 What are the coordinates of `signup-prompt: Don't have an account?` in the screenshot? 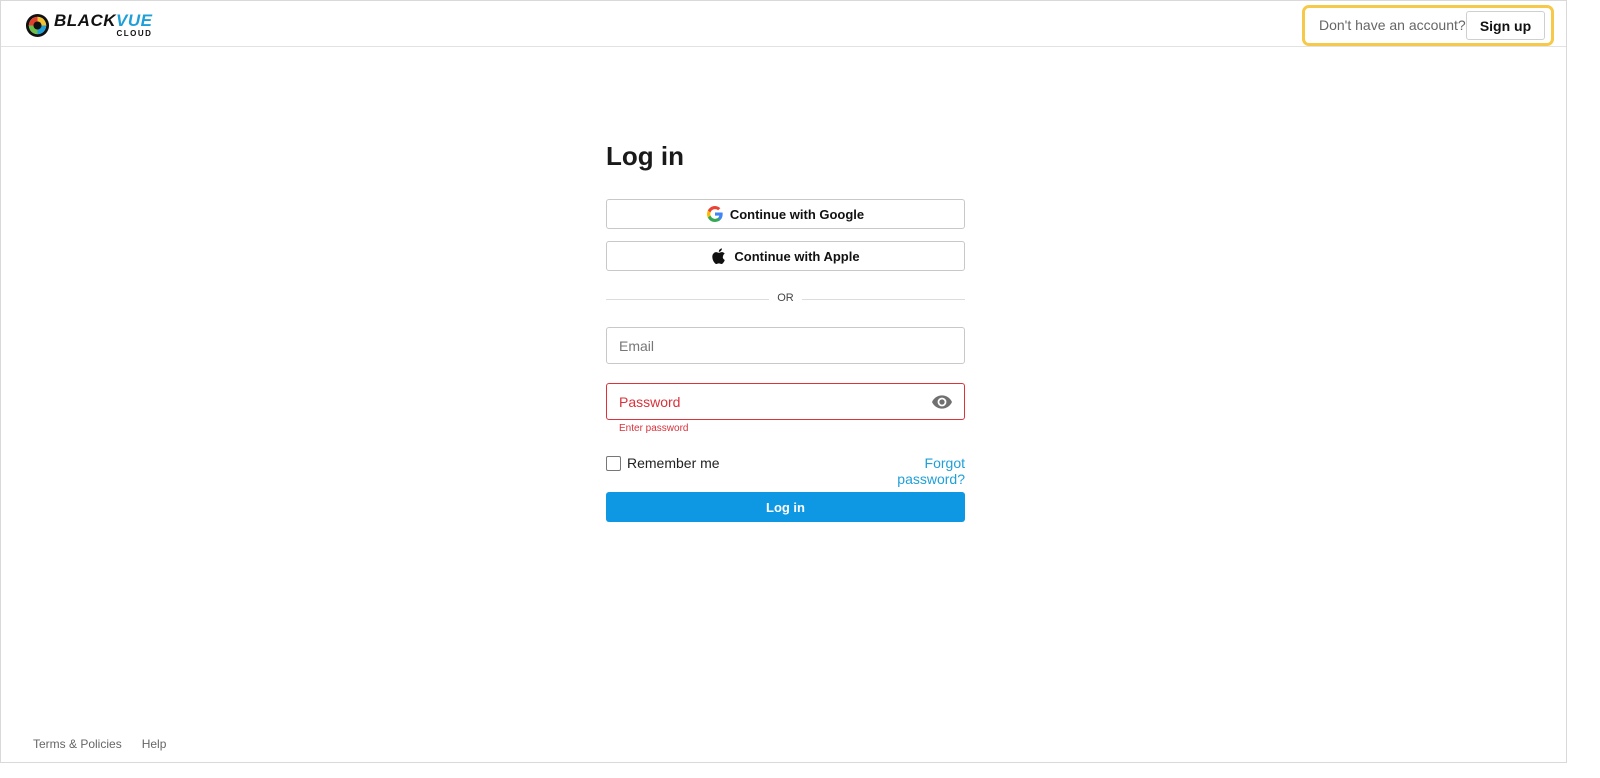 It's located at (1392, 25).